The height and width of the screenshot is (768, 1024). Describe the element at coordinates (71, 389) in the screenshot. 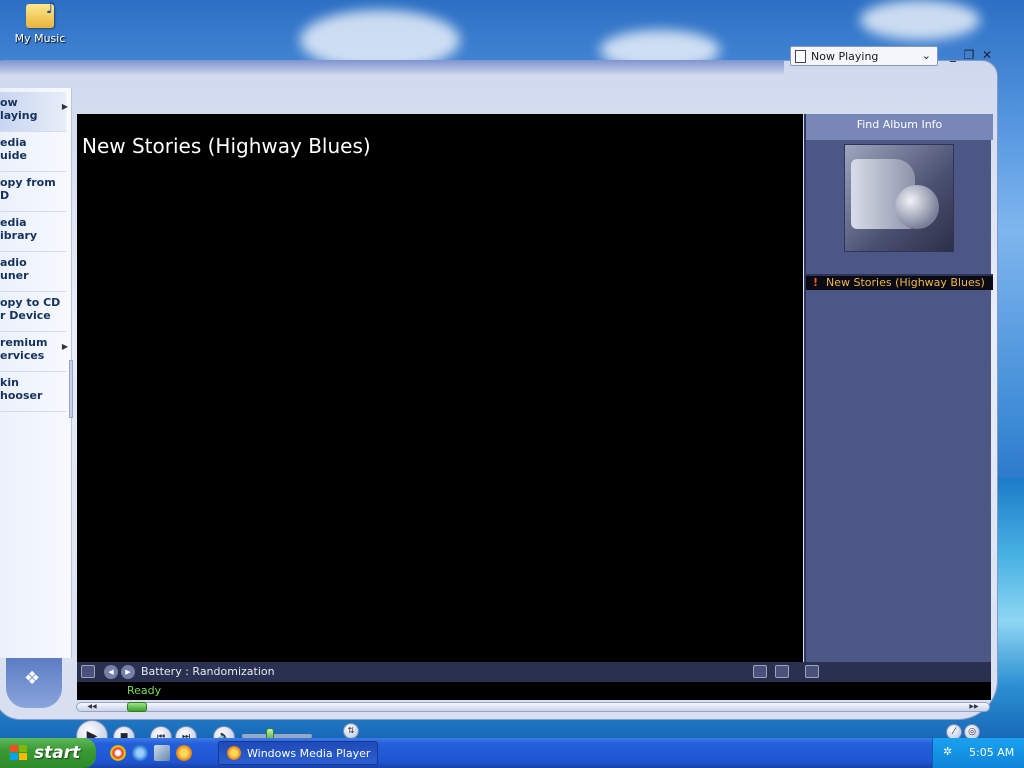

I see `taskbar-toggle-handle` at that location.